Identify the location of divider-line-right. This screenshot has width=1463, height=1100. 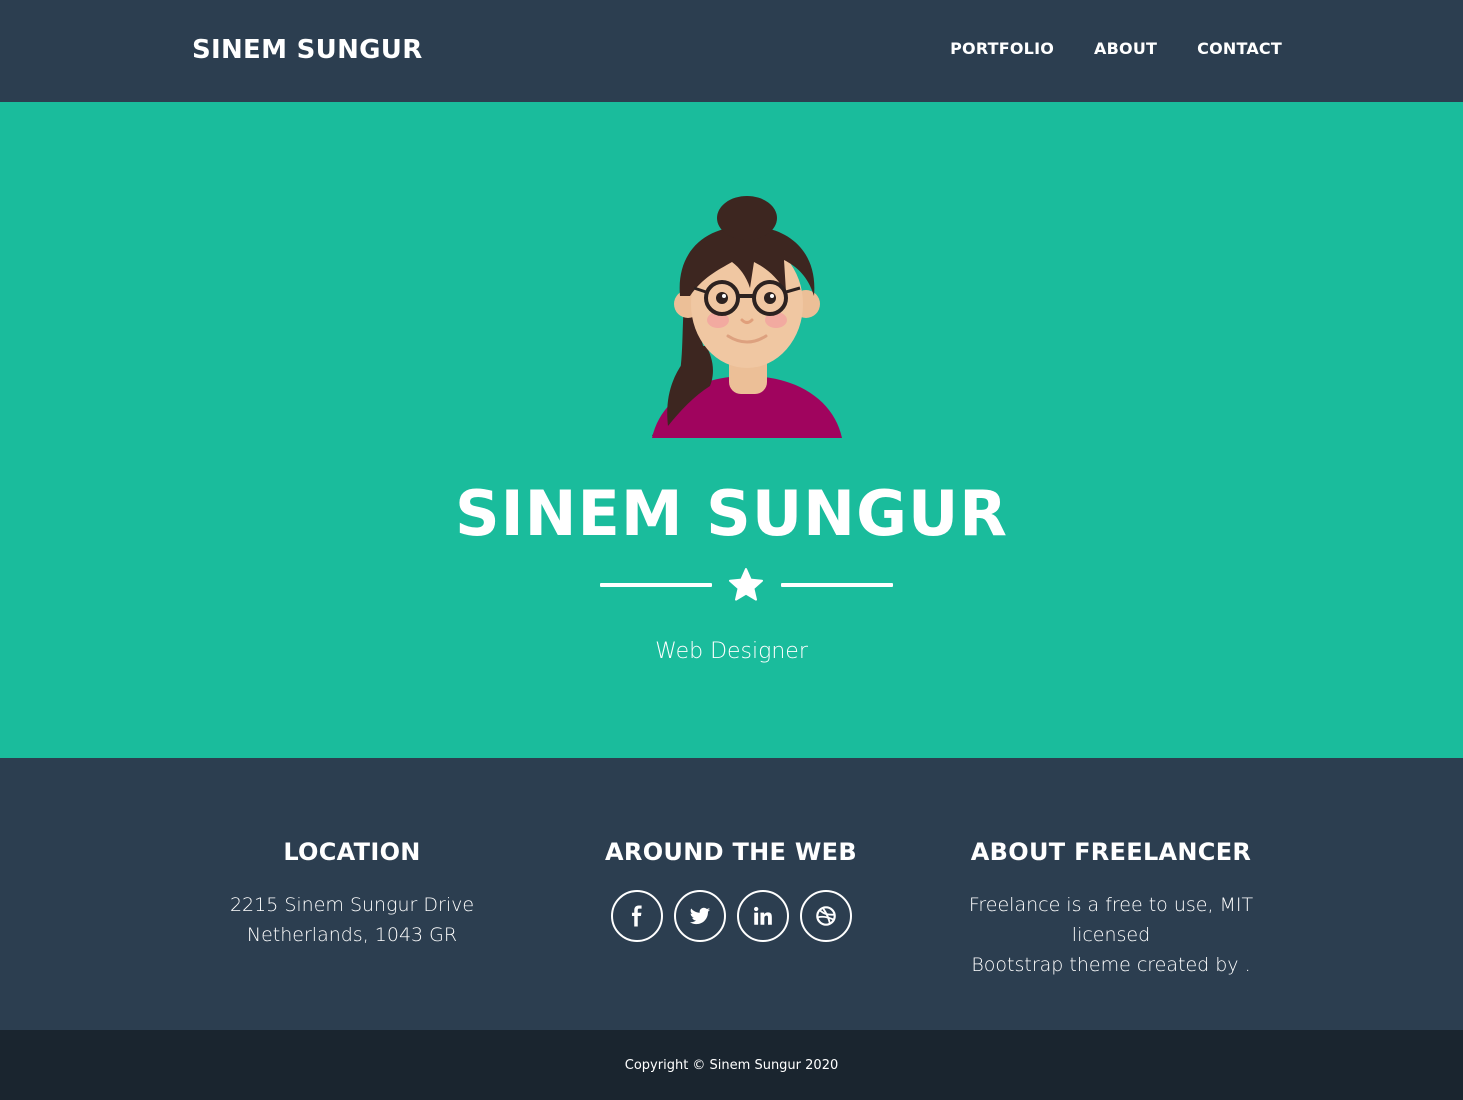
(837, 585).